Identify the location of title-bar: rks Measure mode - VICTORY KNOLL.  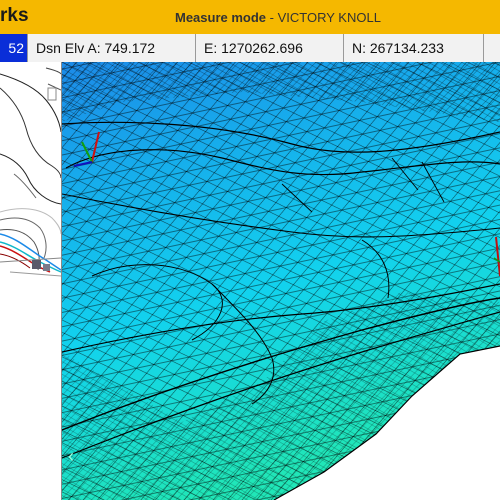
(250, 17).